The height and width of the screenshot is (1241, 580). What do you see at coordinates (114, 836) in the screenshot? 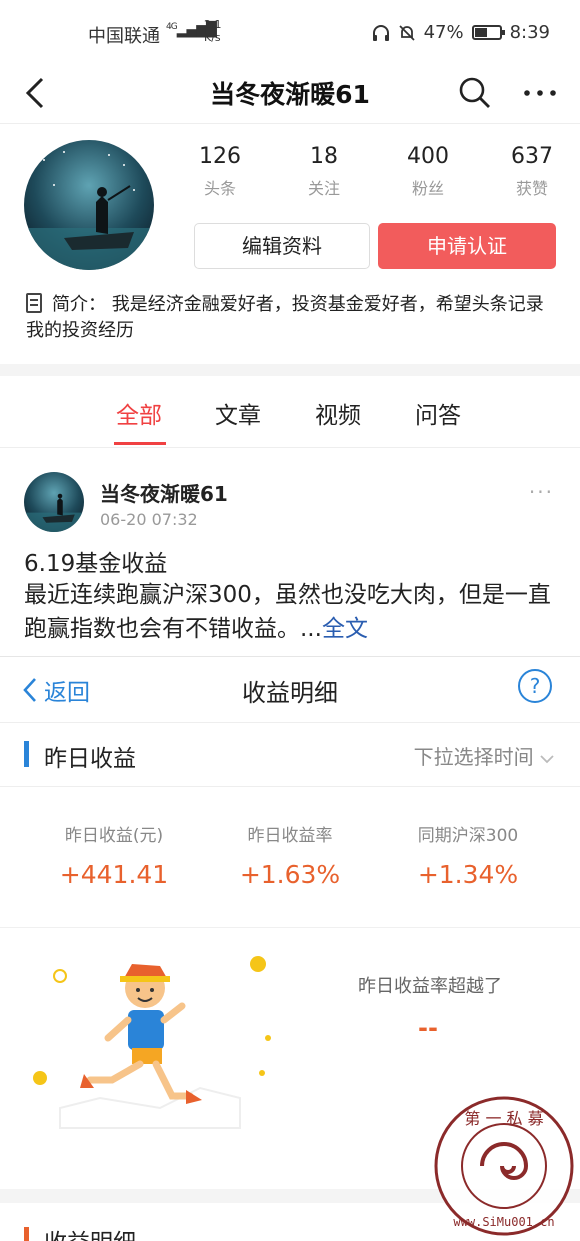
I see `metric-label: 昨日收益(元)` at bounding box center [114, 836].